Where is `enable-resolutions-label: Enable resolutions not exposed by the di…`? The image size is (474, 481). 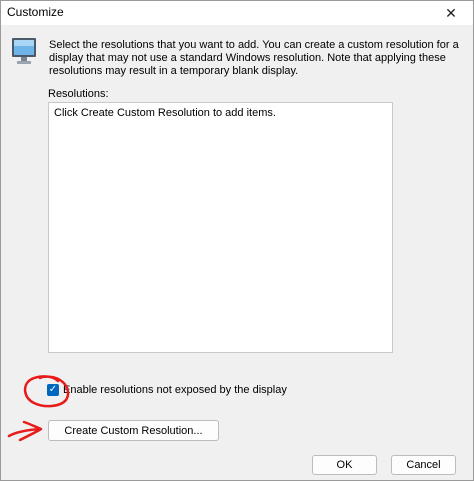
enable-resolutions-label: Enable resolutions not exposed by the di… is located at coordinates (175, 390).